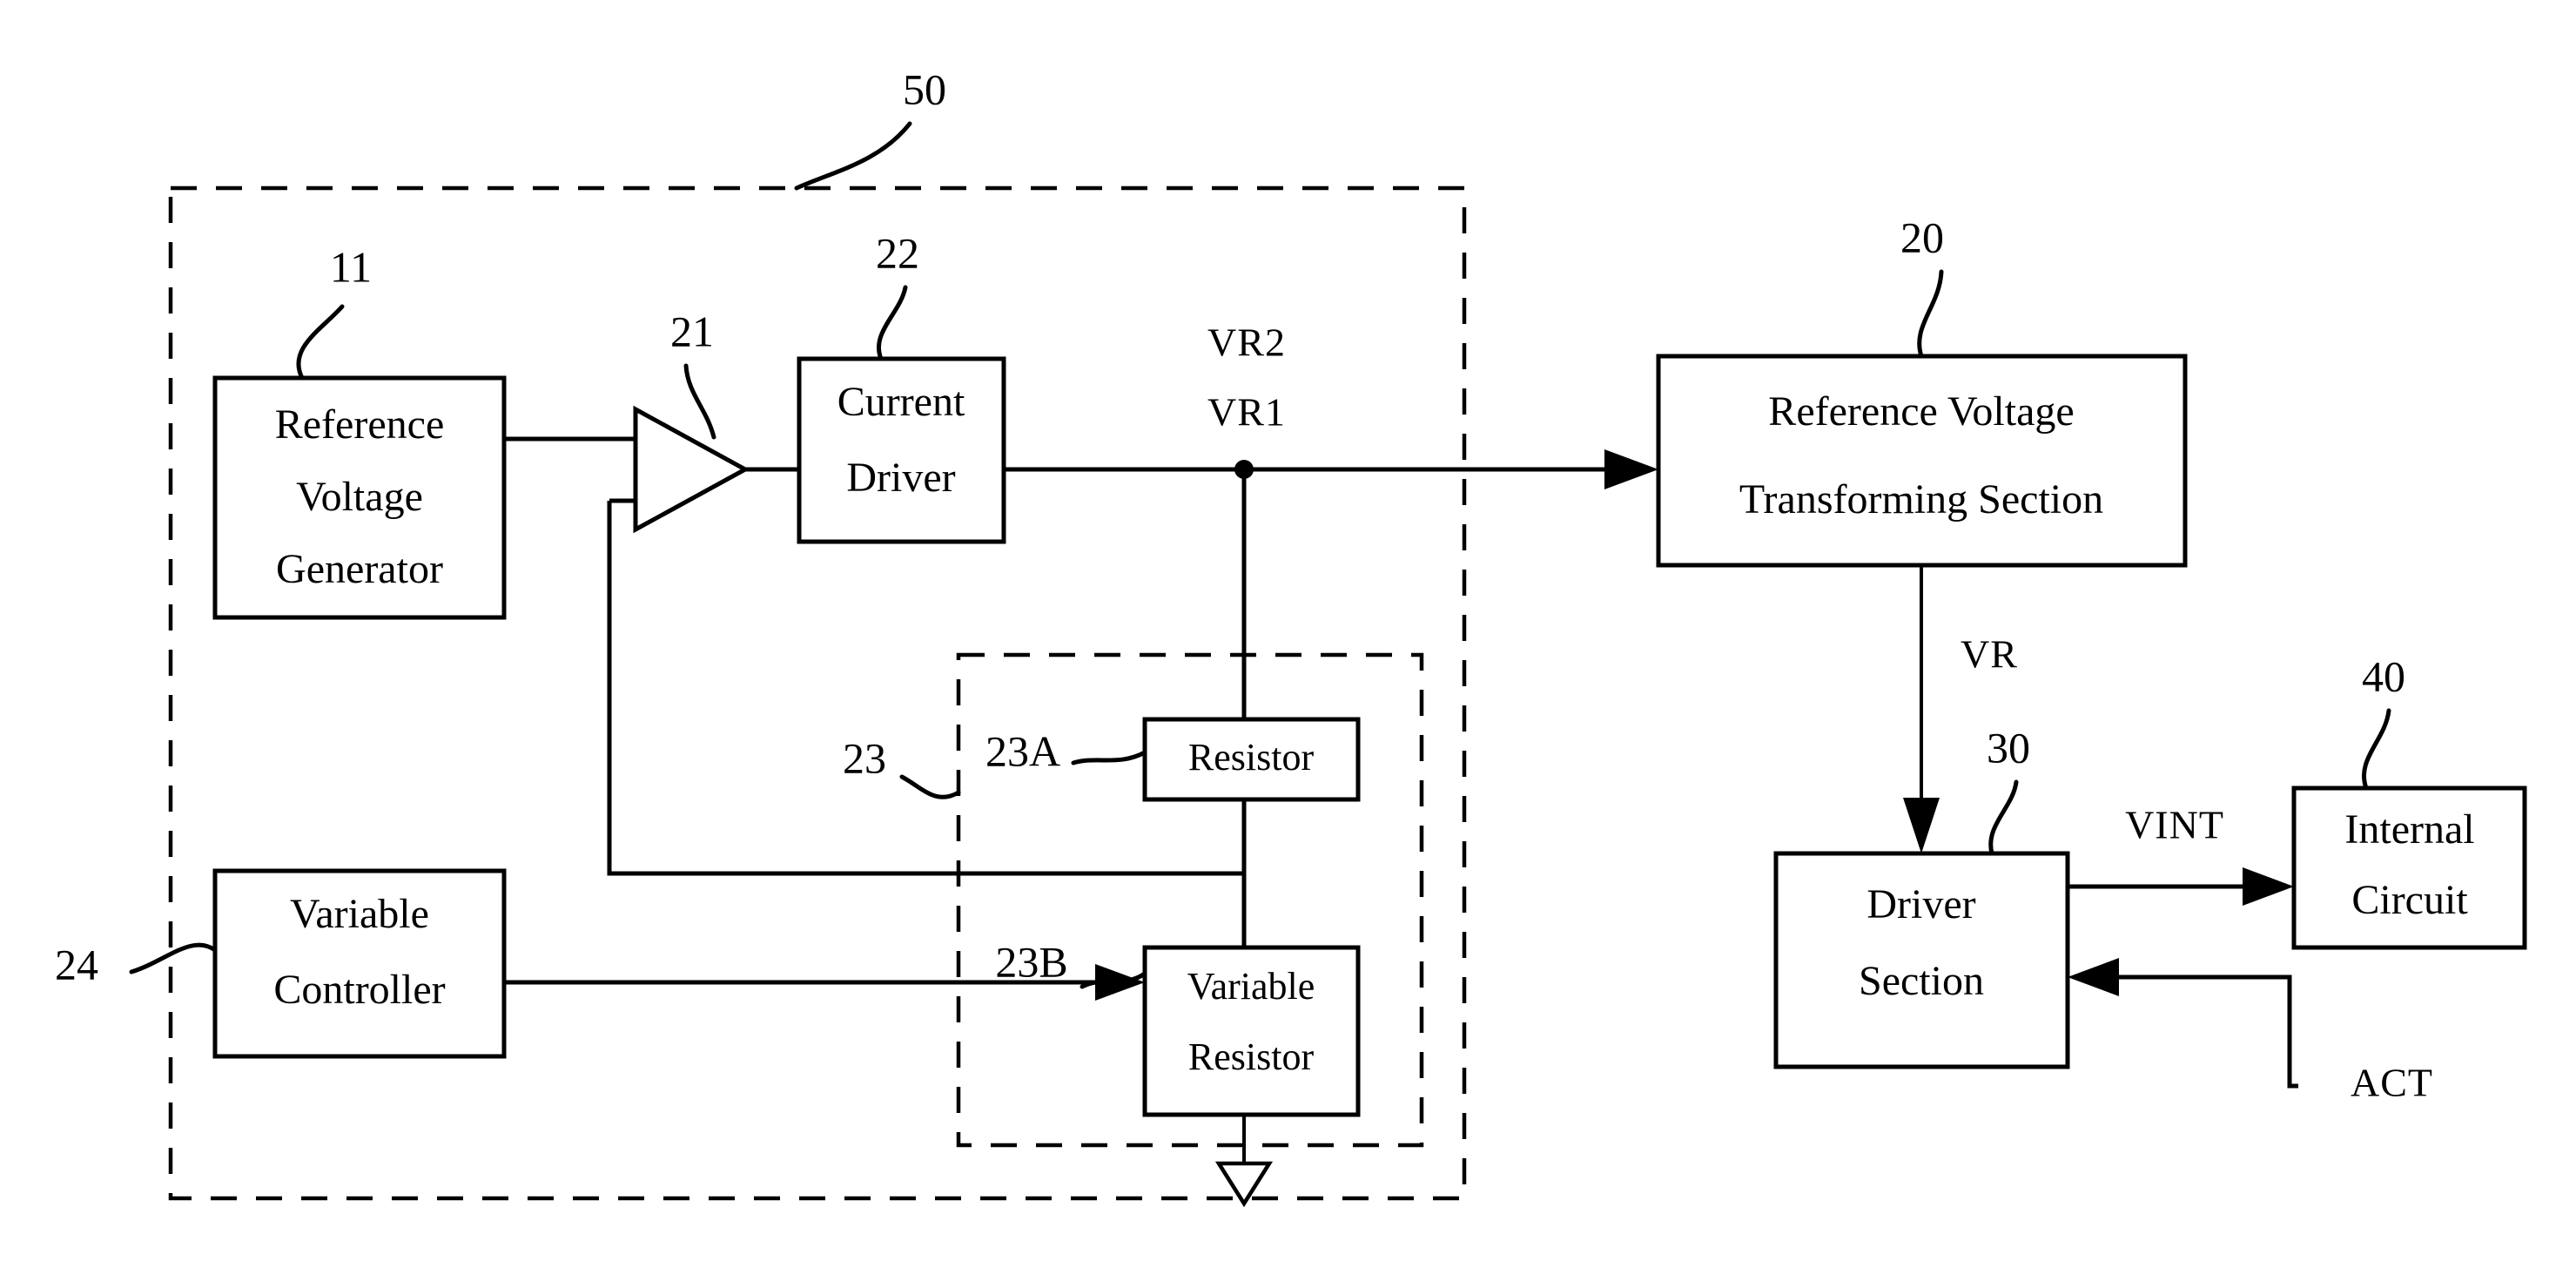 This screenshot has height=1261, width=2576. Describe the element at coordinates (2195, 1031) in the screenshot. I see `wire-act` at that location.